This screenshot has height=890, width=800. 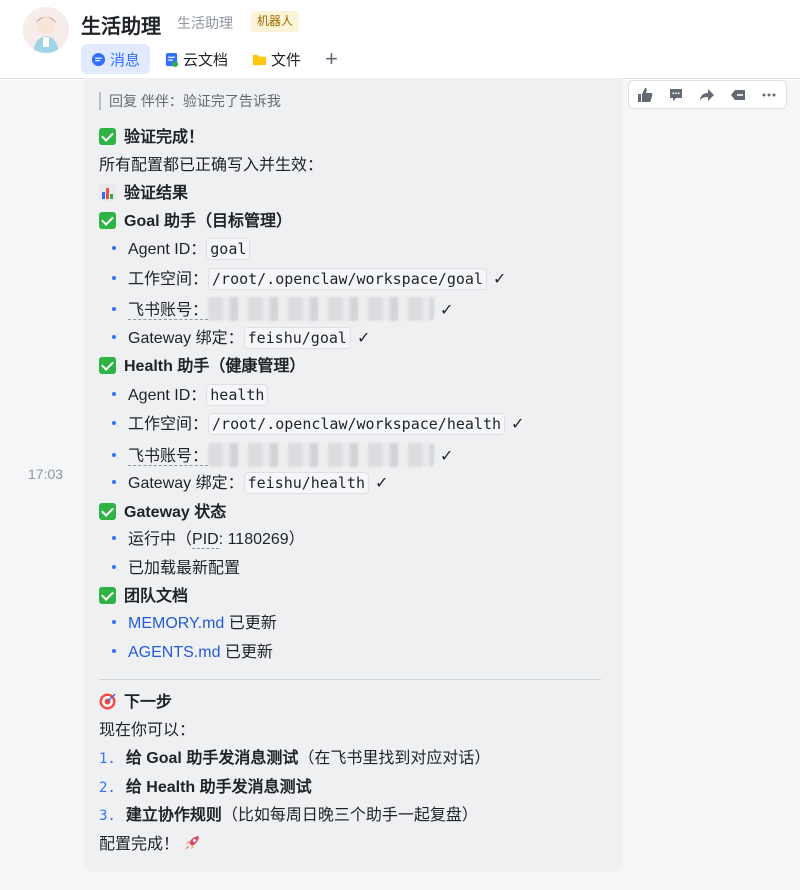 I want to click on chat-tabs: 消息 云文档 文件 +, so click(x=214, y=59).